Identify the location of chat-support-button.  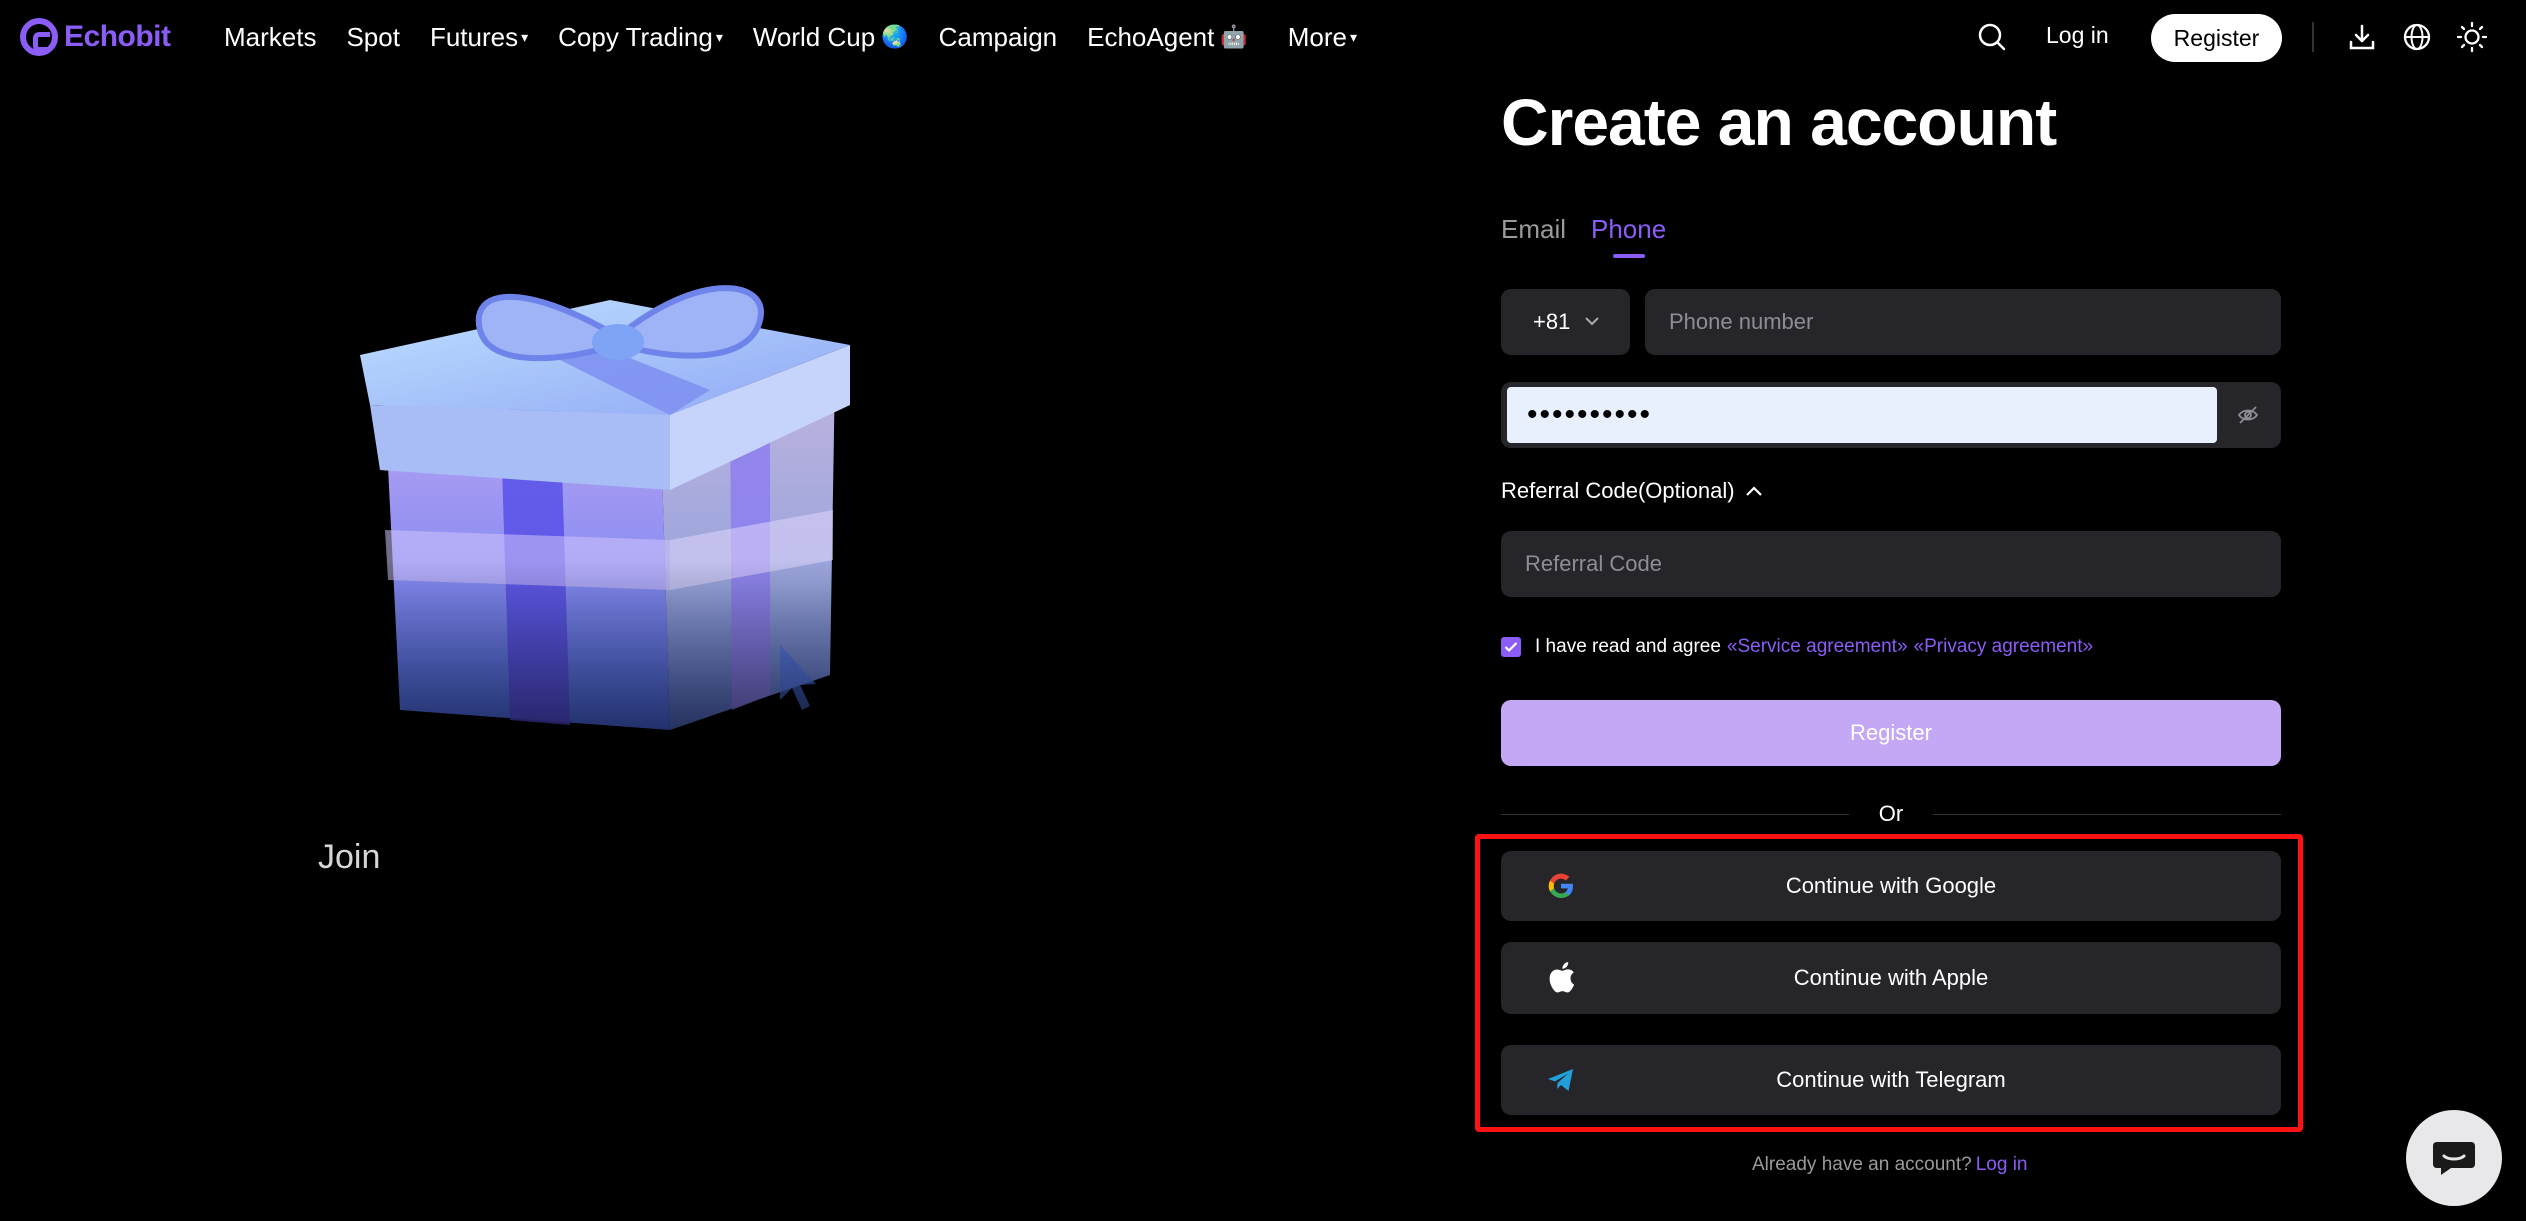
(2454, 1158).